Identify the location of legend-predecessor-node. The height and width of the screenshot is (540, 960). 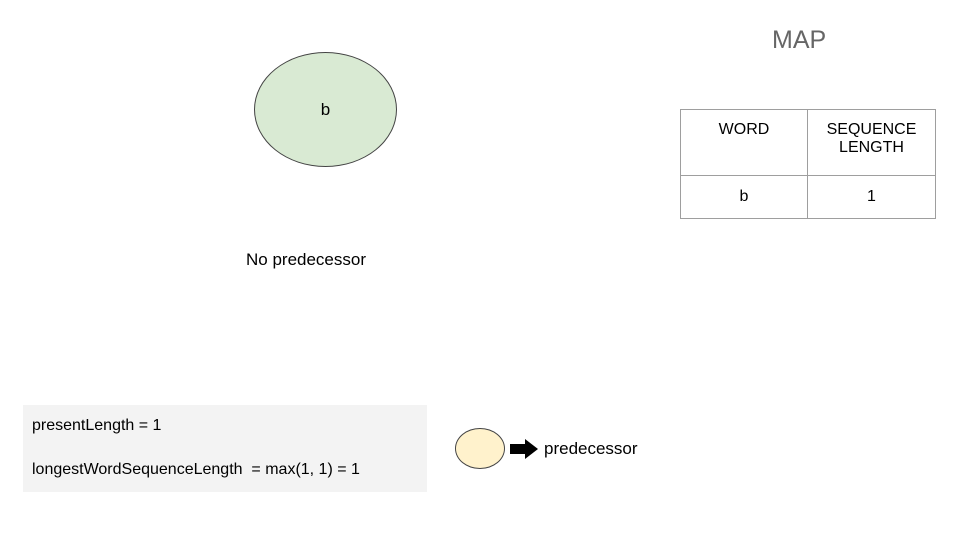
(480, 448).